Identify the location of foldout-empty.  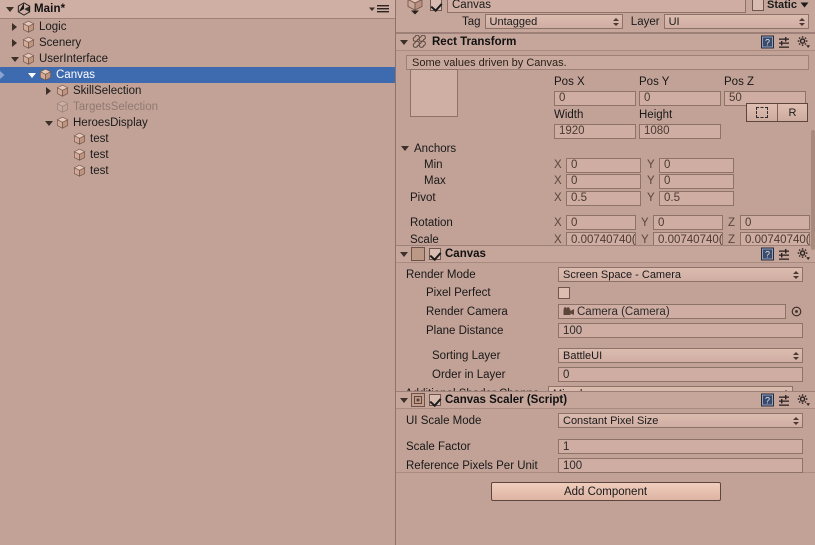
(65, 155).